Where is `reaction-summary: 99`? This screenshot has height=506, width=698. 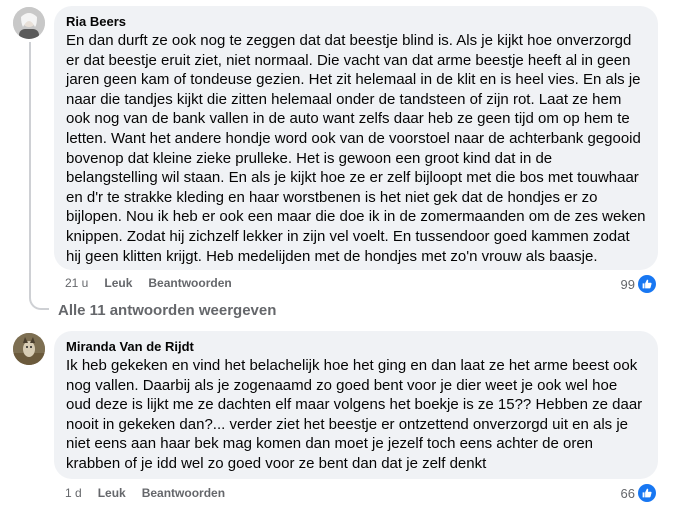
reaction-summary: 99 is located at coordinates (638, 284).